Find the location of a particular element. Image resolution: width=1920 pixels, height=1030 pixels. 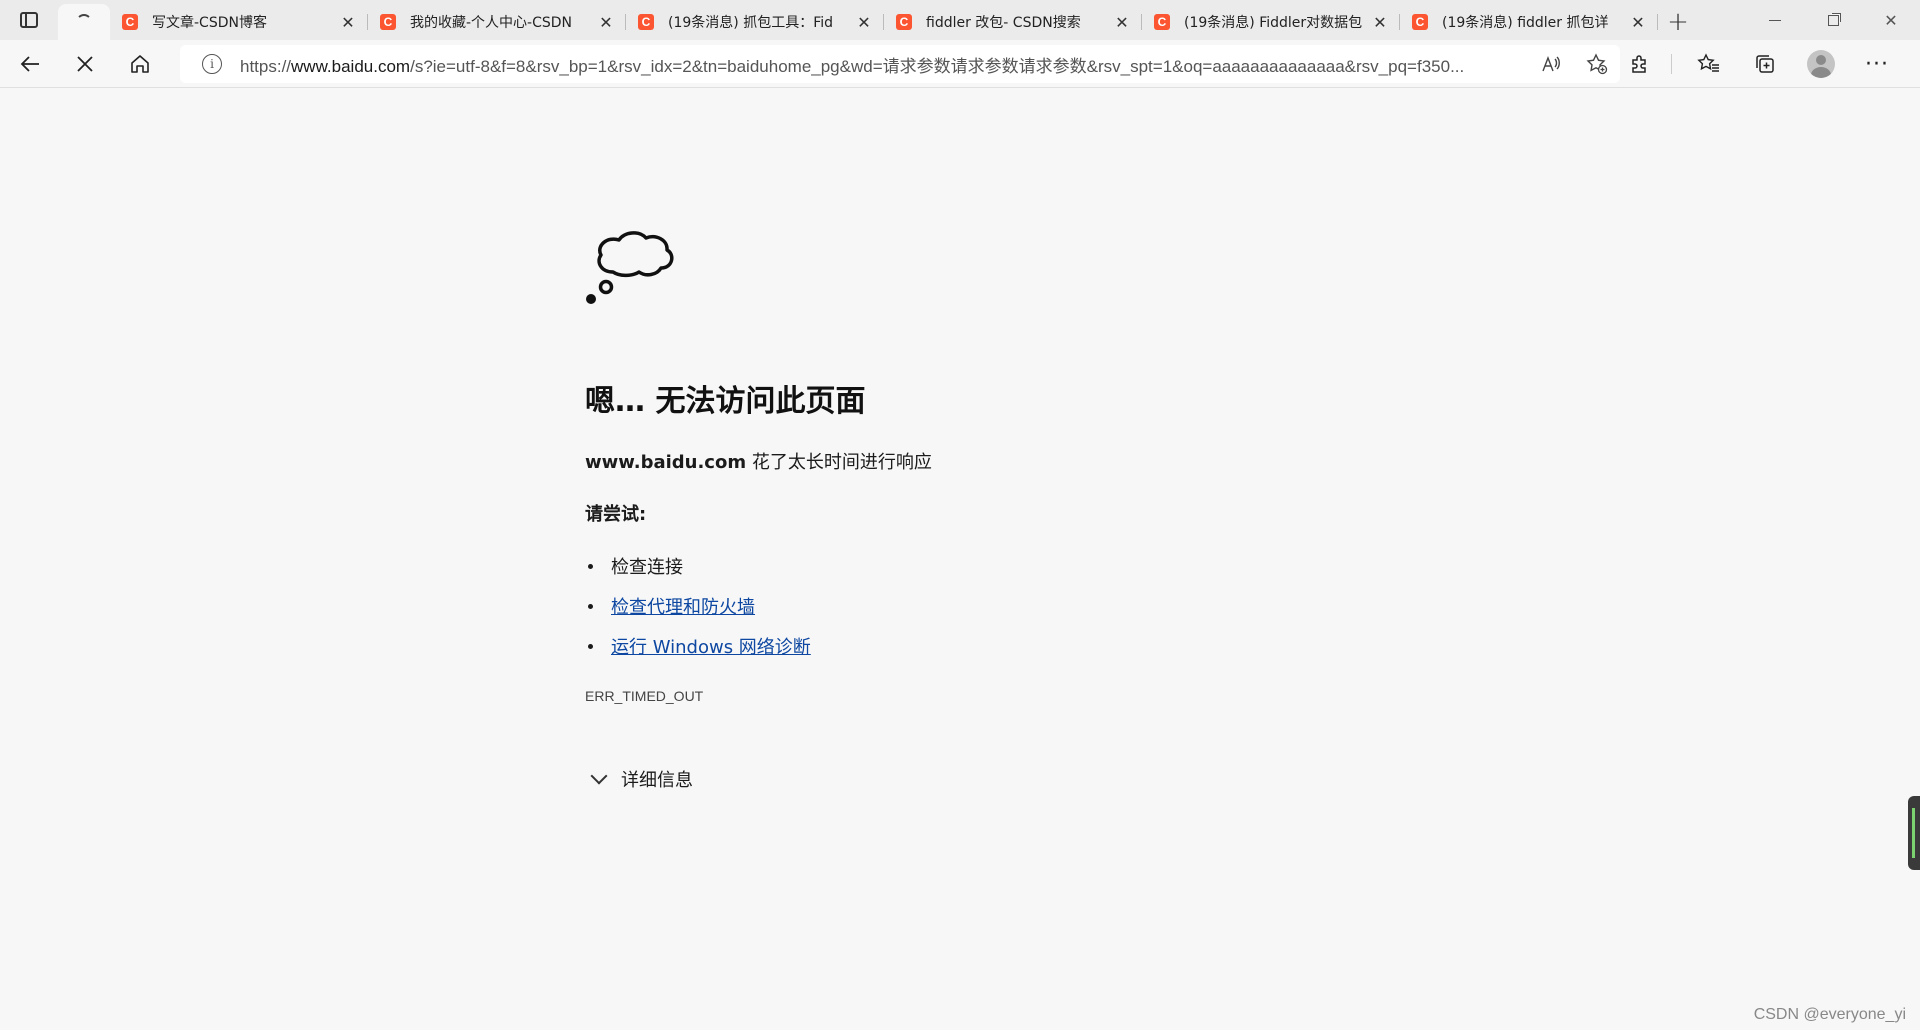

back-arrow-icon is located at coordinates (29, 63).